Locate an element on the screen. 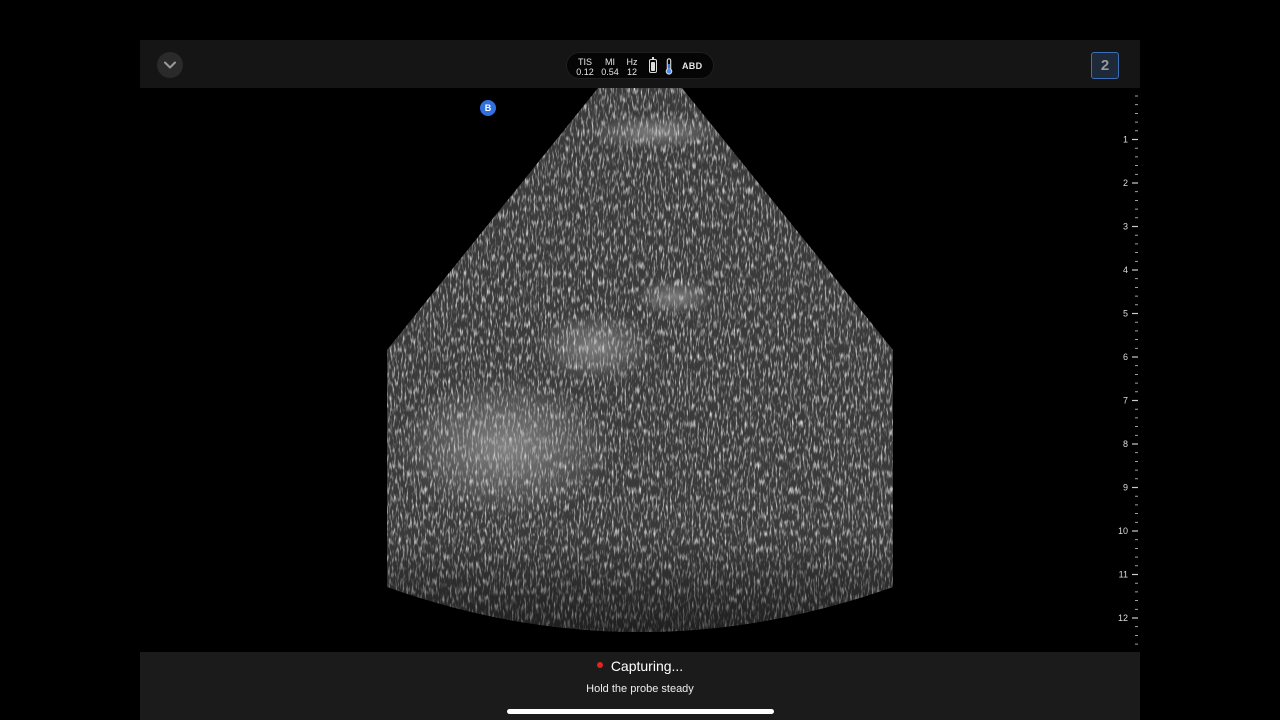 The width and height of the screenshot is (1280, 720). depth-label: 9 is located at coordinates (1125, 488).